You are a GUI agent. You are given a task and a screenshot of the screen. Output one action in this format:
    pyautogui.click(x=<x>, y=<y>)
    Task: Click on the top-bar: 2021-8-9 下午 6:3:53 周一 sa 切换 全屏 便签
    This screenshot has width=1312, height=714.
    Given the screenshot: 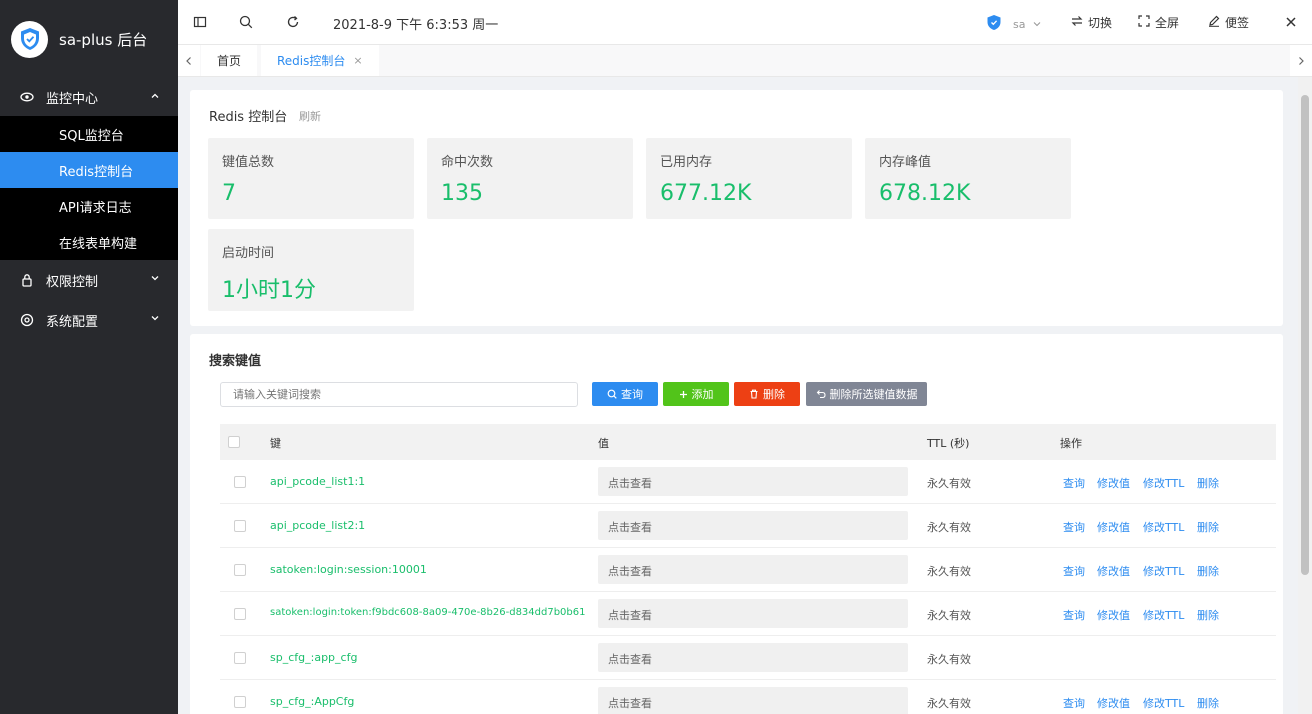 What is the action you would take?
    pyautogui.click(x=745, y=22)
    